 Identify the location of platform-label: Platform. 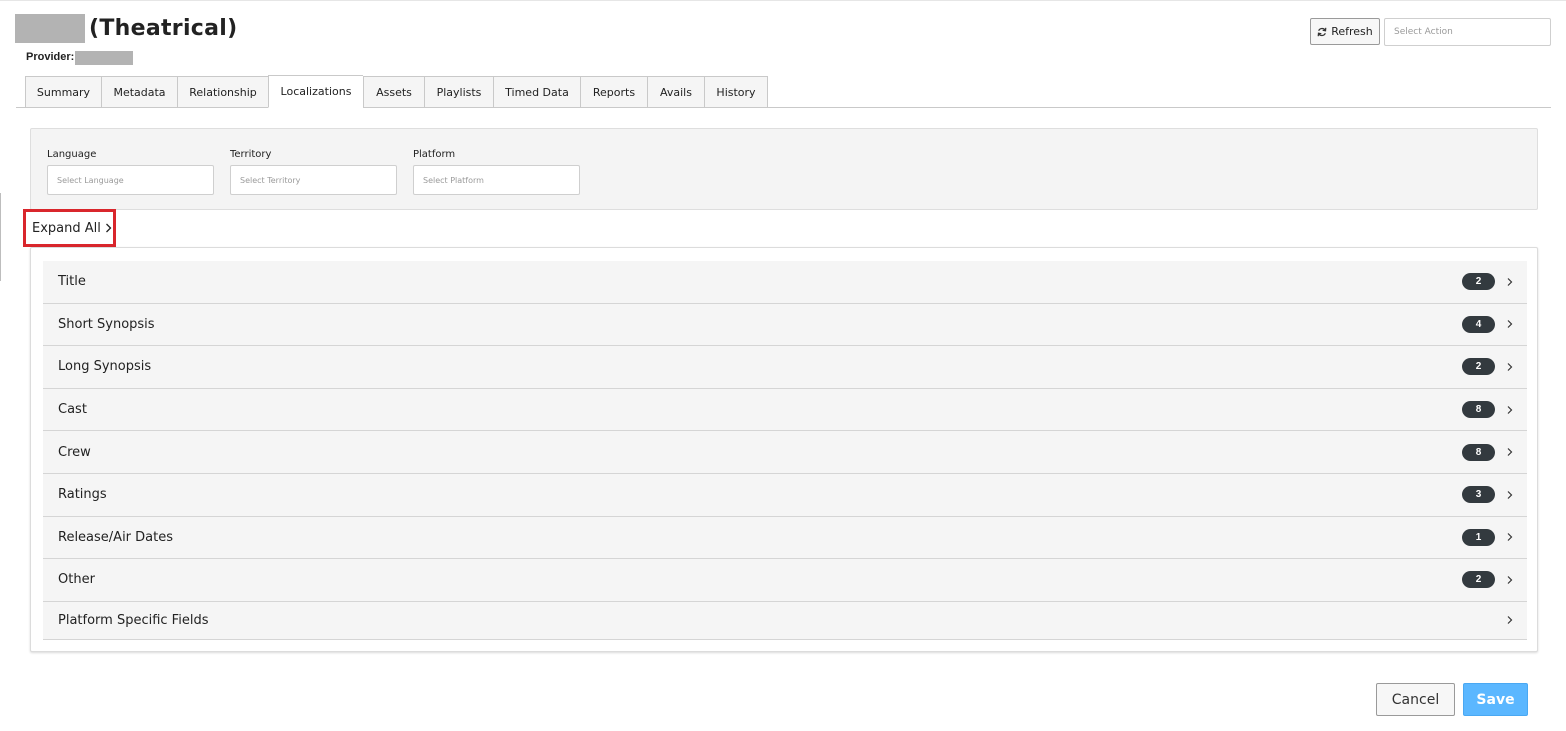
(434, 154).